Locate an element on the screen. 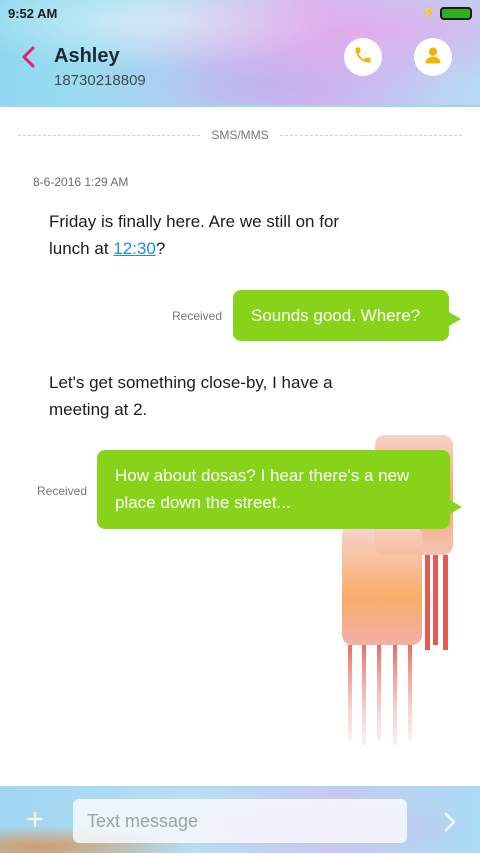  composer-bar: + is located at coordinates (240, 819).